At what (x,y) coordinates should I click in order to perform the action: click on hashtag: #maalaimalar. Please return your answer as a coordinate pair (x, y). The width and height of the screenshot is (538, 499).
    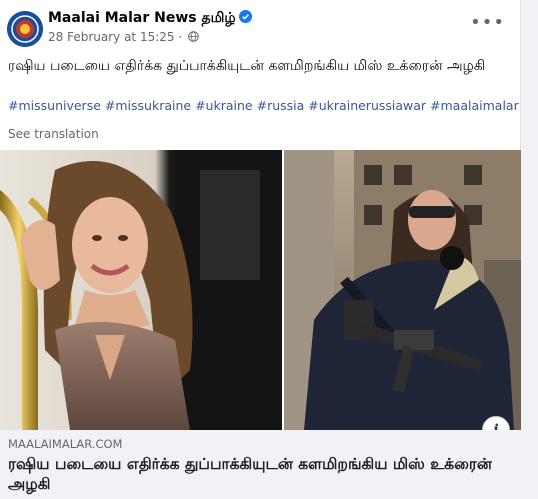
    Looking at the image, I should click on (474, 105).